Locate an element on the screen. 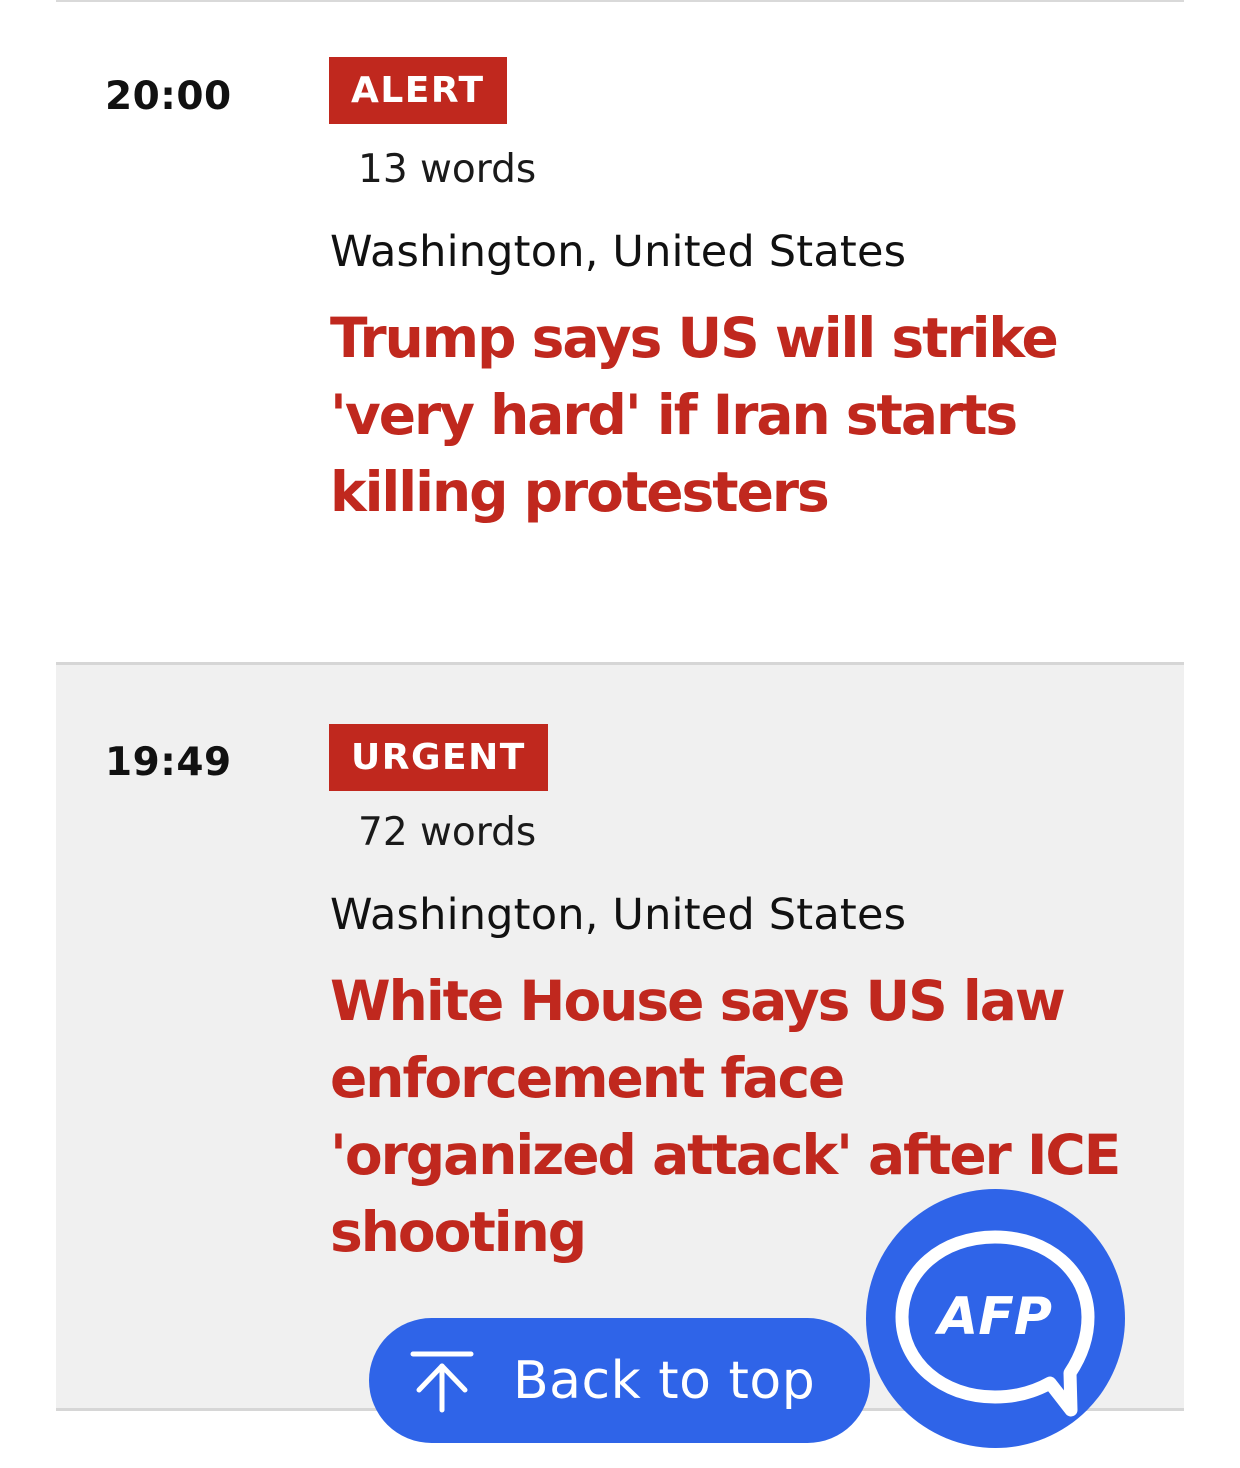 This screenshot has height=1468, width=1240. word-count: 13 words is located at coordinates (447, 169).